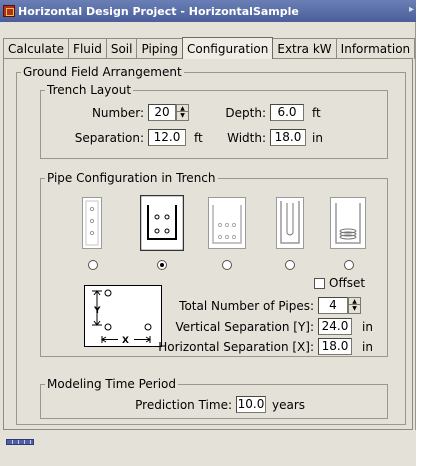  I want to click on trench-depth-label: Depth:, so click(245, 113).